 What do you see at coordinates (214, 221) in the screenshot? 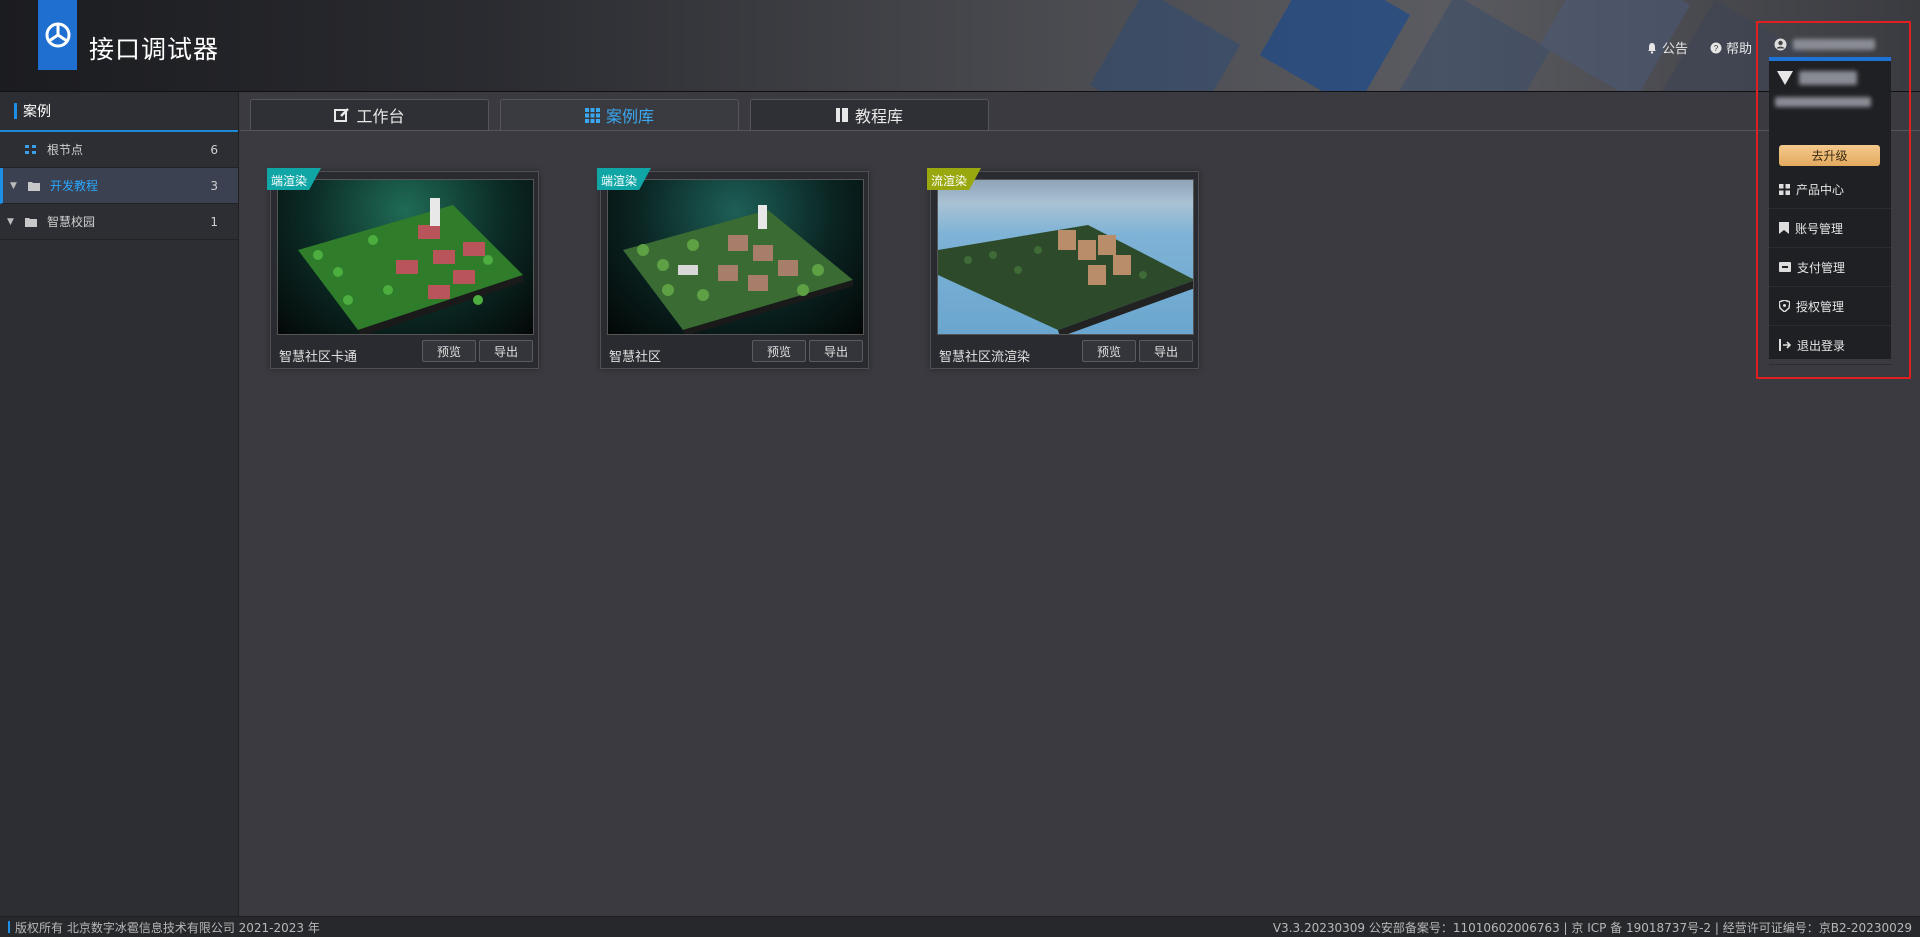
I see `sidebar-item-count: 1` at bounding box center [214, 221].